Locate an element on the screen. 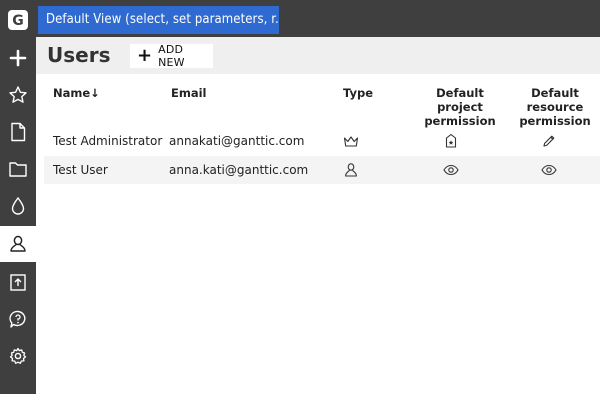 Image resolution: width=600 pixels, height=394 pixels. star-icon is located at coordinates (18, 94).